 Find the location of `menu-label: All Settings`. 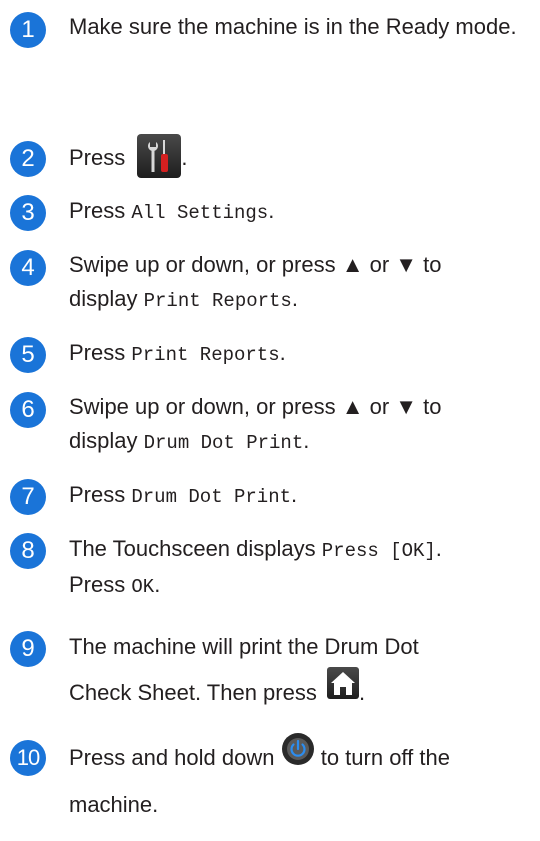

menu-label: All Settings is located at coordinates (200, 213).